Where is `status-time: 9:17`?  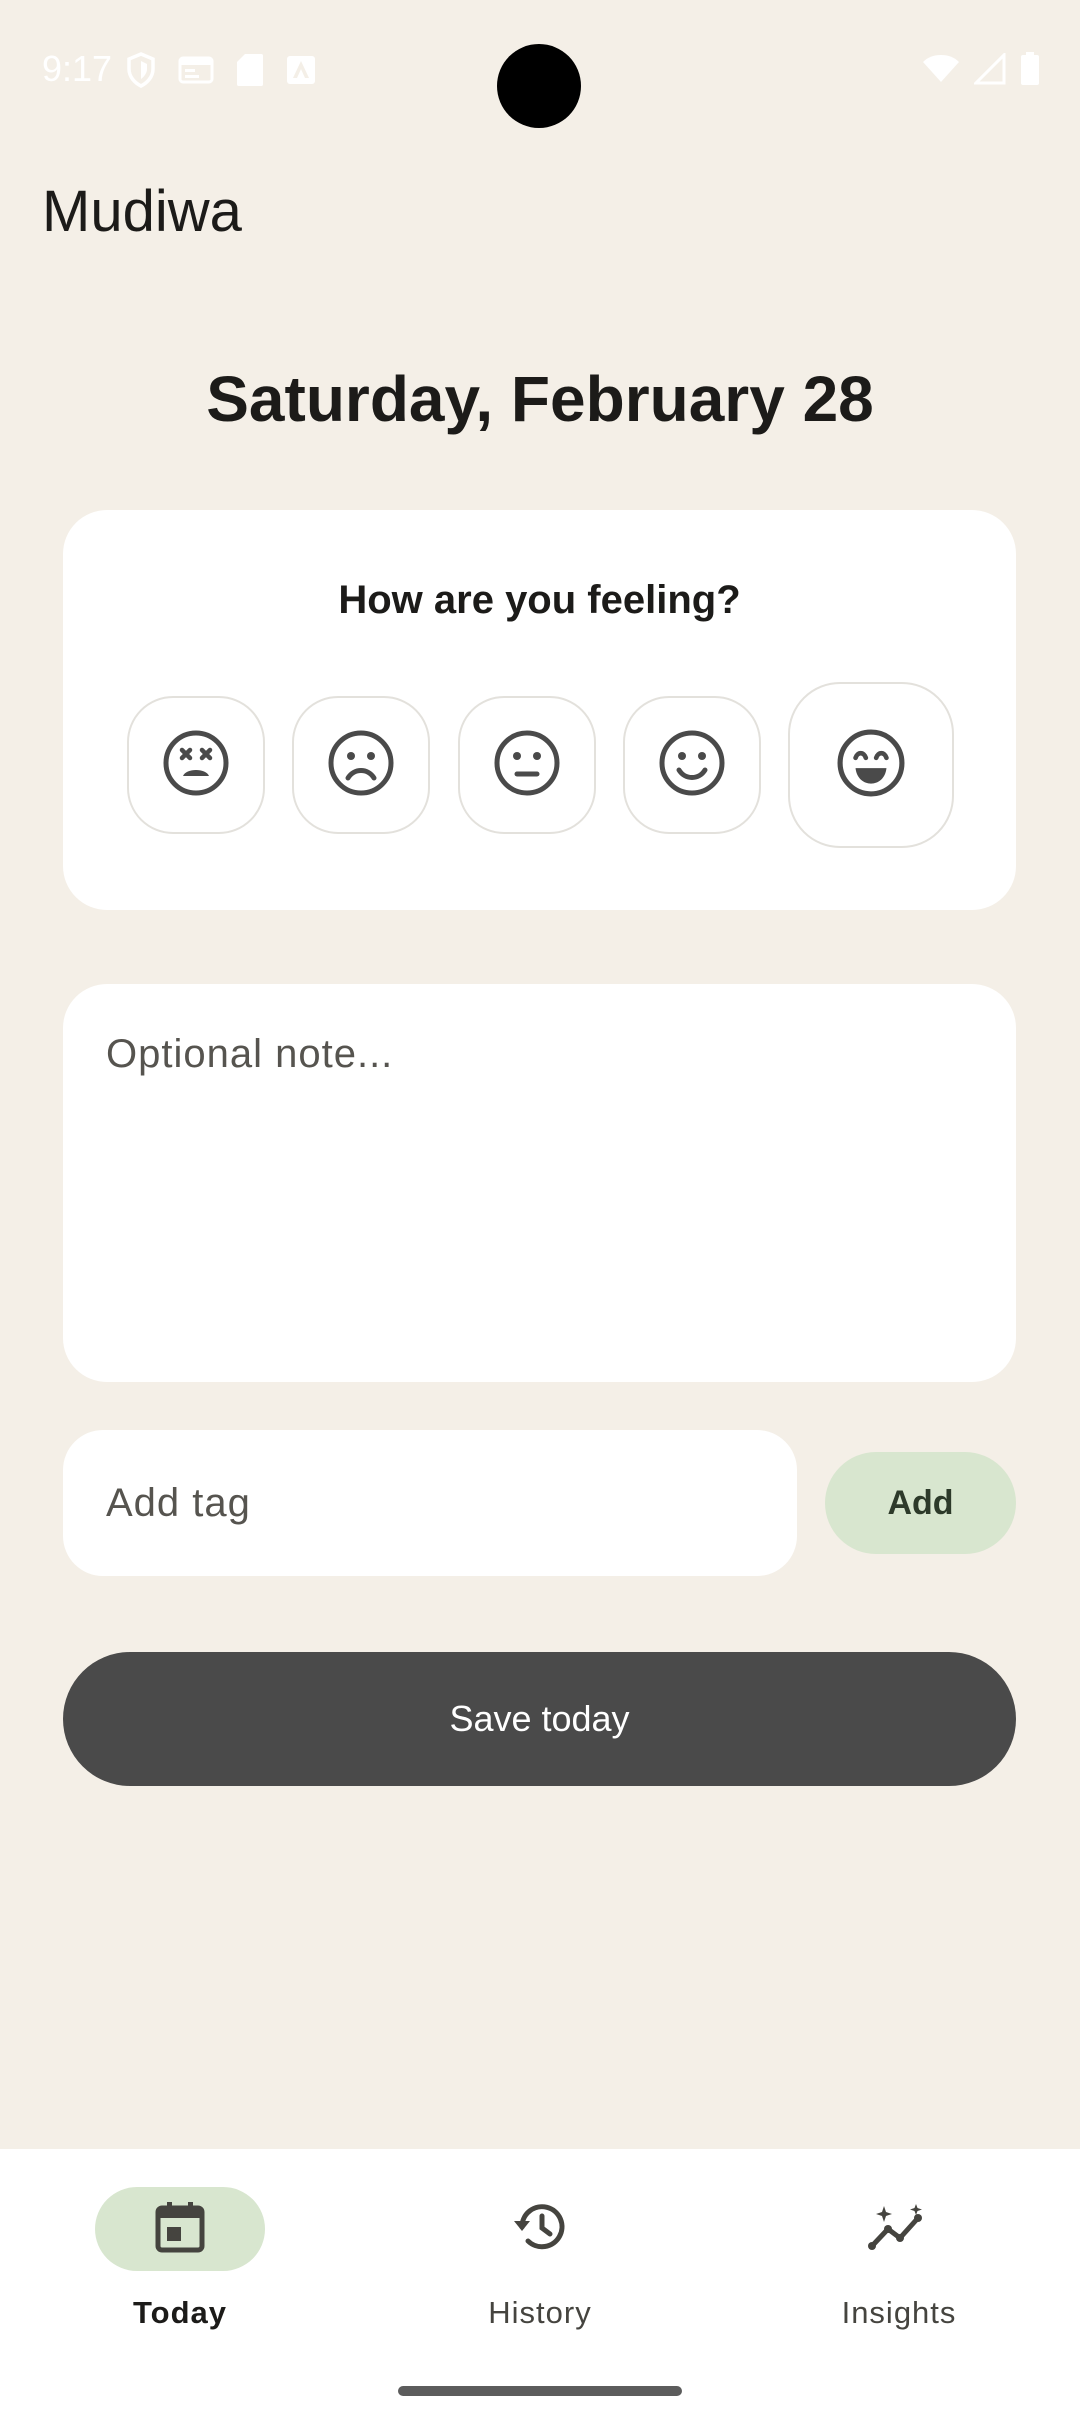
status-time: 9:17 is located at coordinates (77, 68).